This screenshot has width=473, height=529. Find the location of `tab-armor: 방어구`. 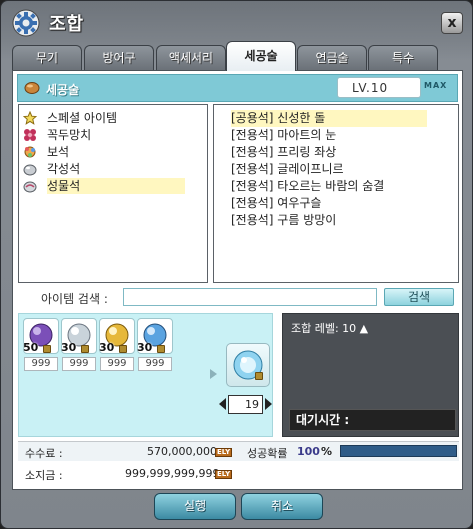

tab-armor: 방어구 is located at coordinates (119, 57).